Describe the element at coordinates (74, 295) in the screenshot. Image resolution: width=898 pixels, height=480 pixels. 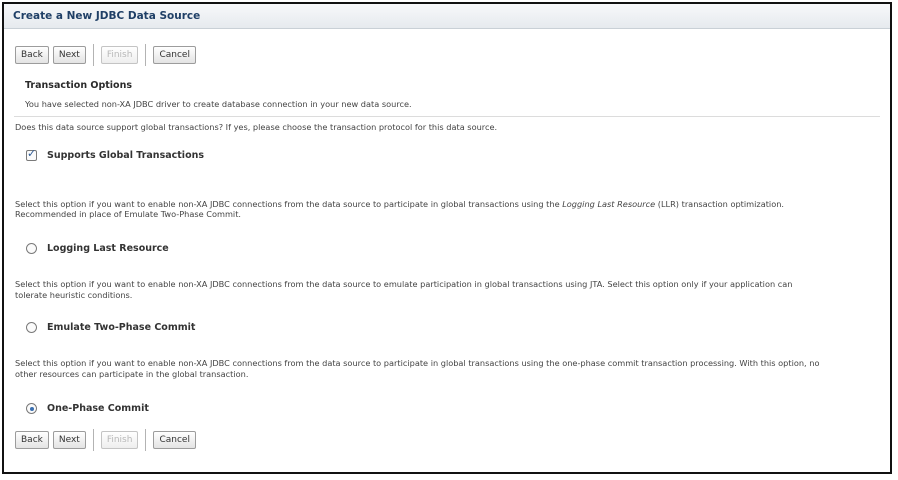
I see `emulate-two-phase-description-line2: tolerate heuristic conditions.` at that location.